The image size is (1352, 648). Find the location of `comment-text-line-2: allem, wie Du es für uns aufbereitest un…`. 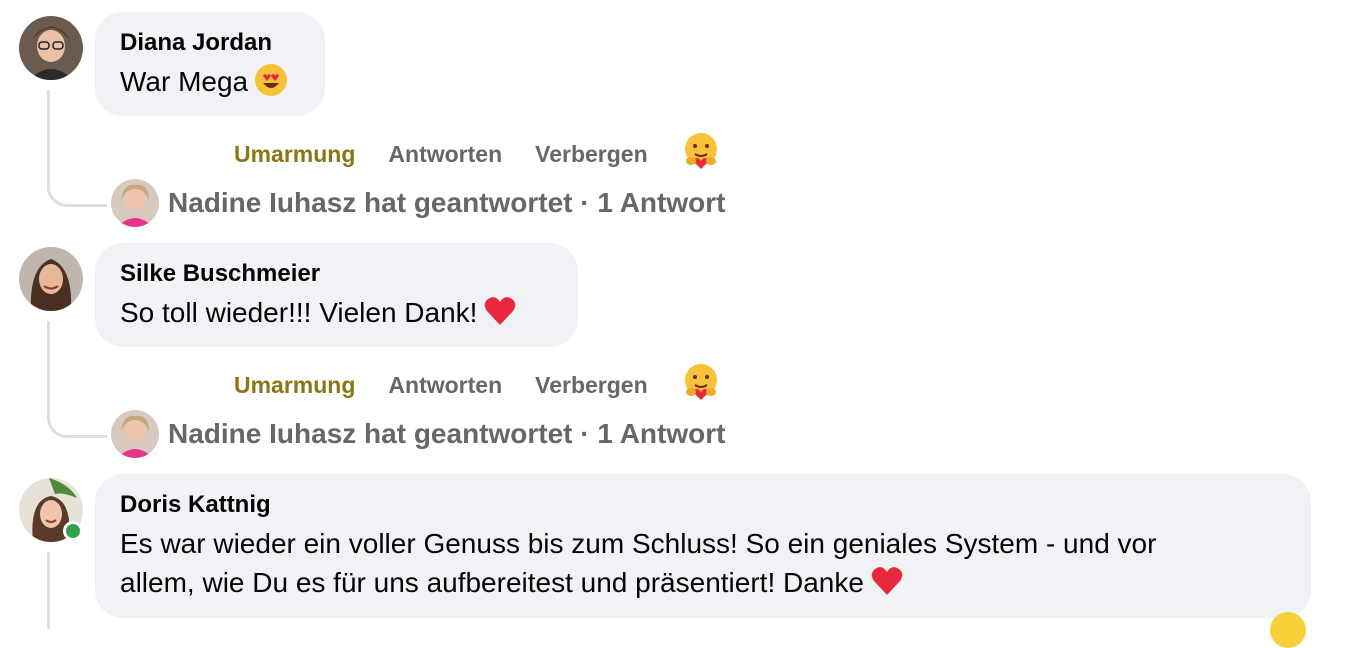

comment-text-line-2: allem, wie Du es für uns aufbereitest un… is located at coordinates (703, 585).